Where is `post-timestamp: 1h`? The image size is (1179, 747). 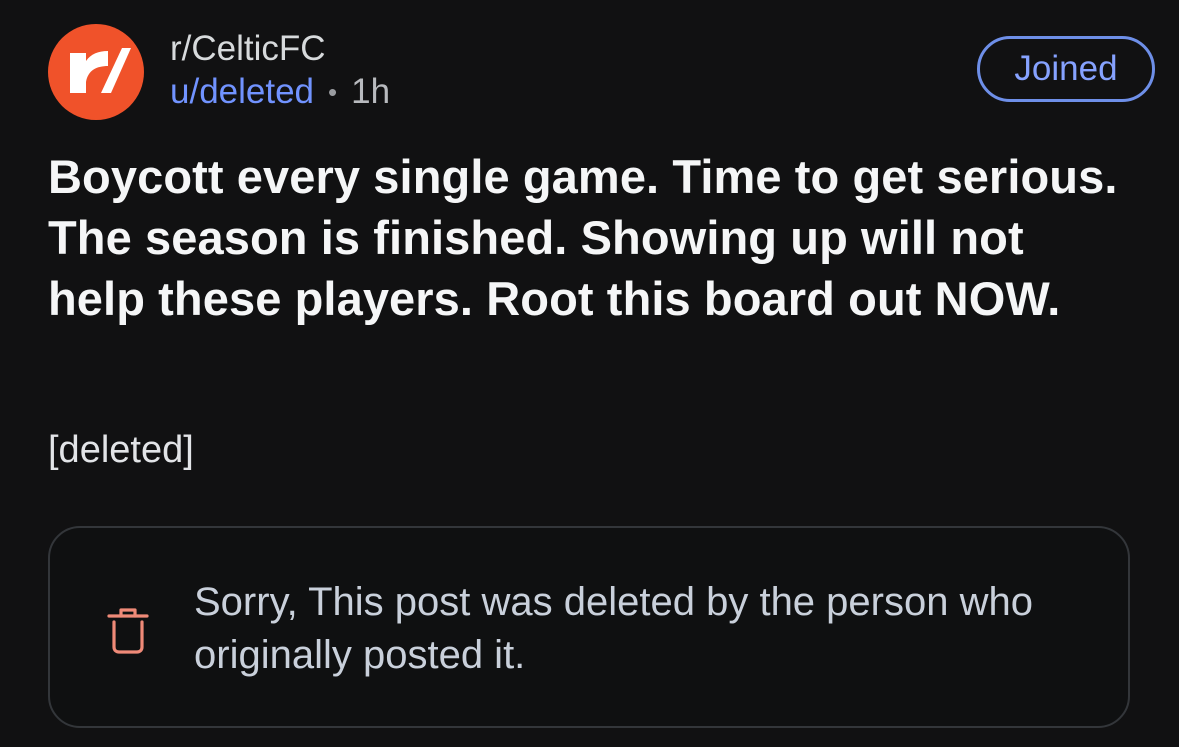 post-timestamp: 1h is located at coordinates (371, 91).